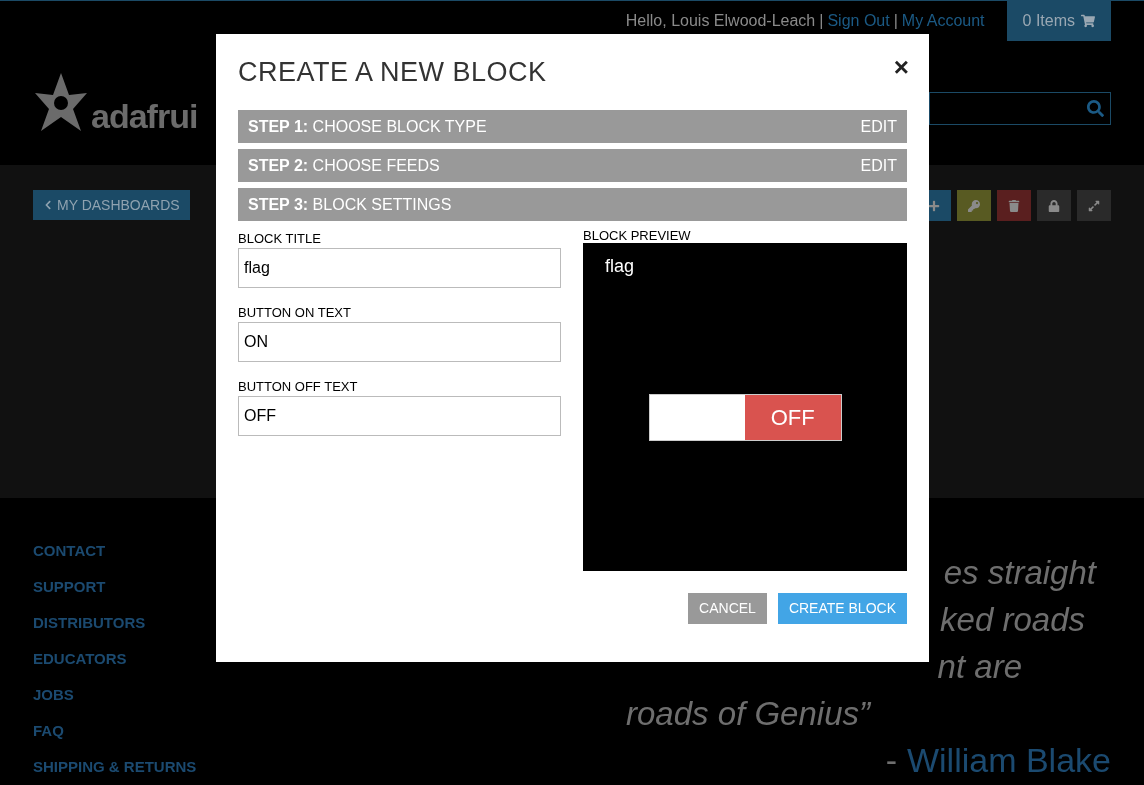 The image size is (1144, 785). What do you see at coordinates (166, 730) in the screenshot?
I see `footer-link: FAQ` at bounding box center [166, 730].